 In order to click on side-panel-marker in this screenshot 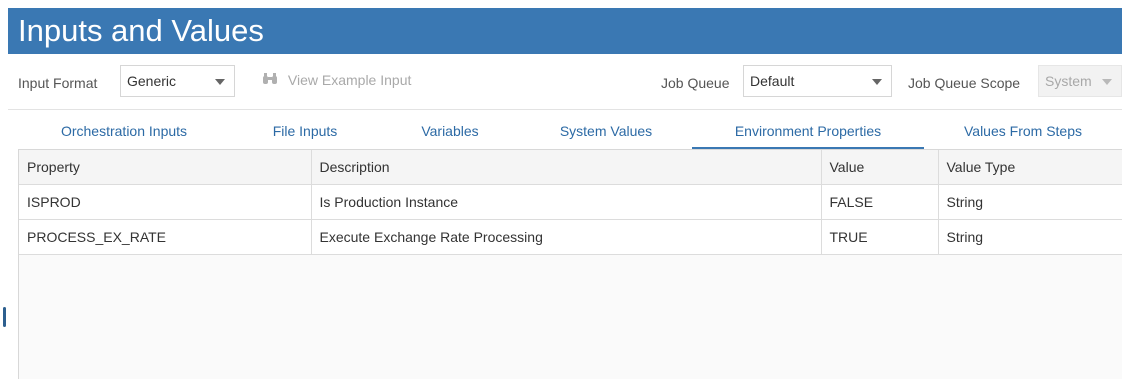, I will do `click(4, 317)`.